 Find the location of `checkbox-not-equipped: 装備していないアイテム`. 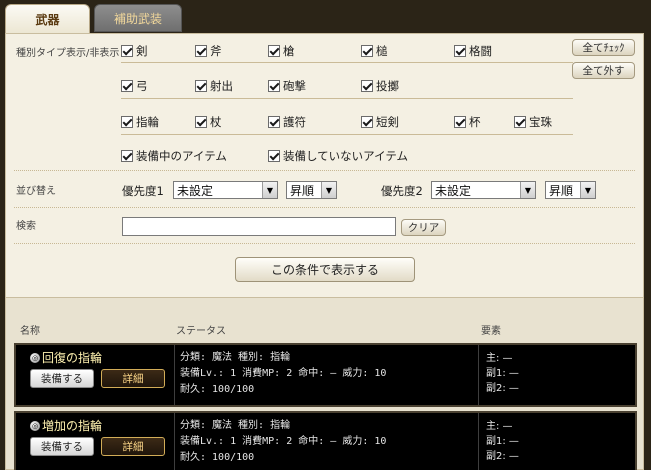

checkbox-not-equipped: 装備していないアイテム is located at coordinates (338, 156).